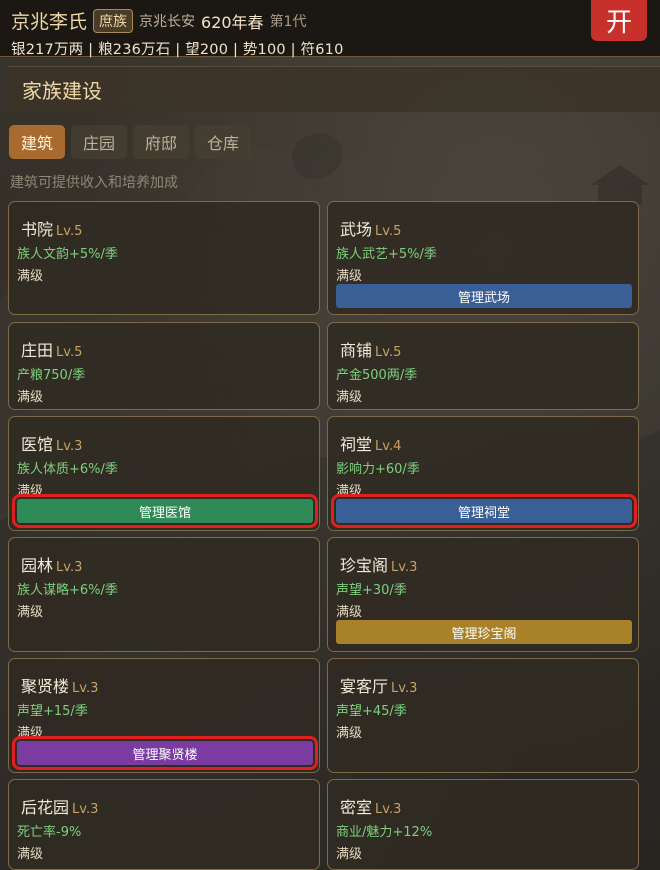  I want to click on building-card-ancestral-hall: 祠堂 Lv.4 影响力+60/季 满级 管理祠堂, so click(483, 473).